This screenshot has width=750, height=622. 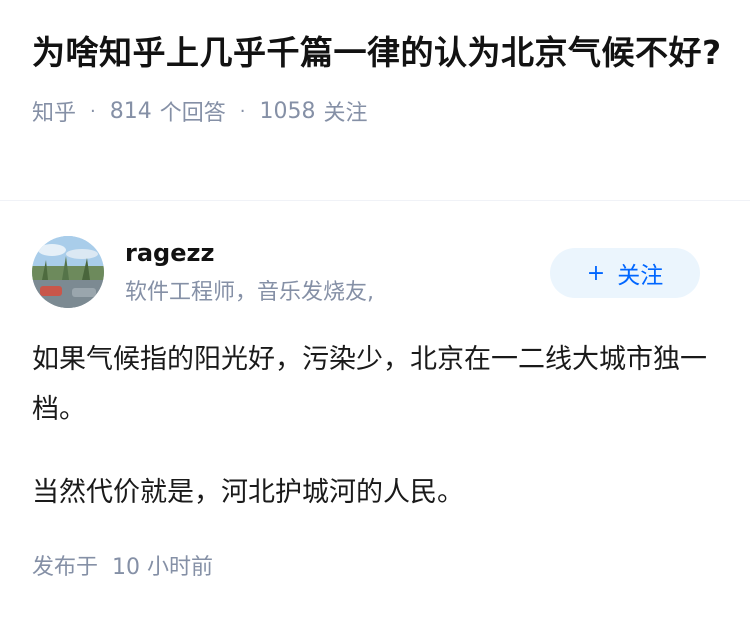 I want to click on follow-button: + 关注, so click(x=625, y=273).